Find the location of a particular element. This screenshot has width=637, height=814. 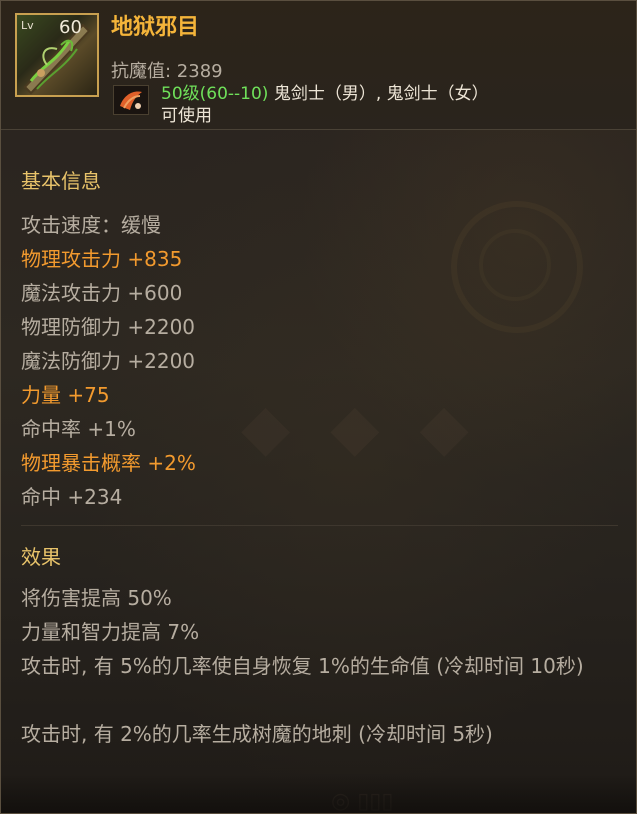

stat-magic-attack: 魔法攻击力 +600 is located at coordinates (102, 293).